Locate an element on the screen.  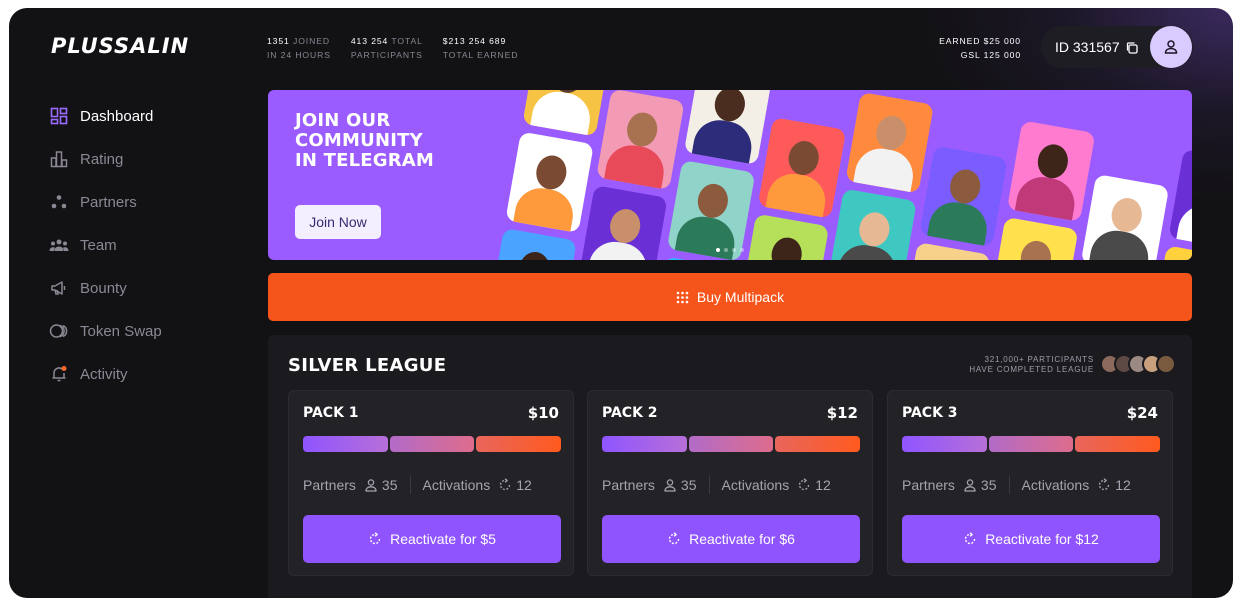
pack-price: $24 is located at coordinates (1142, 413).